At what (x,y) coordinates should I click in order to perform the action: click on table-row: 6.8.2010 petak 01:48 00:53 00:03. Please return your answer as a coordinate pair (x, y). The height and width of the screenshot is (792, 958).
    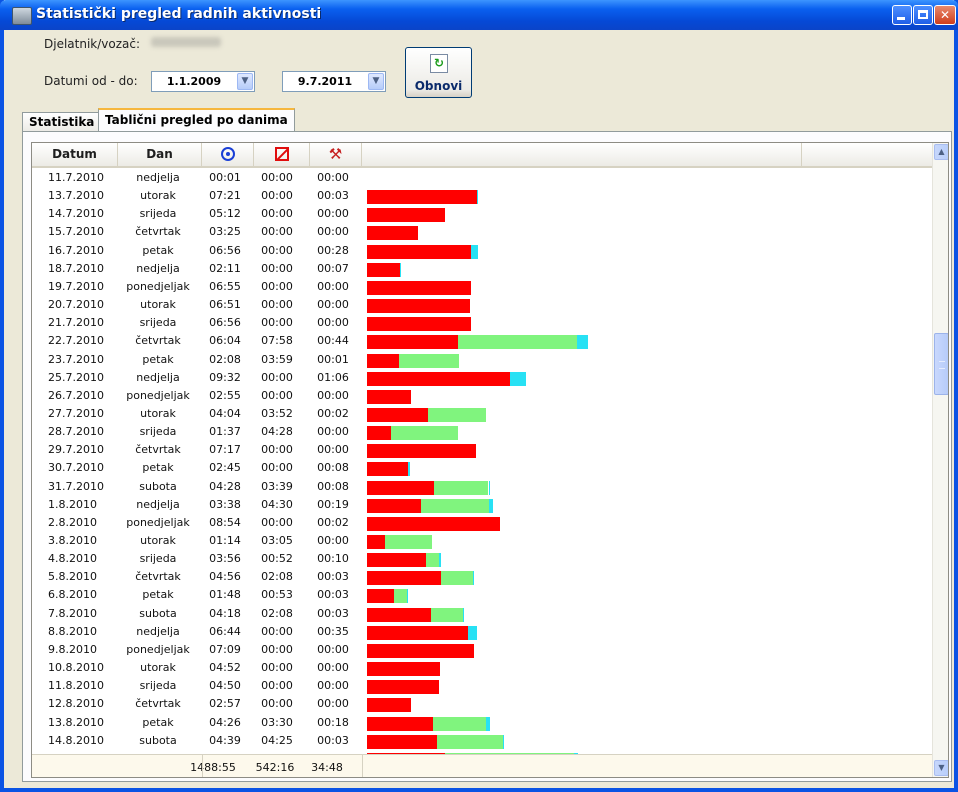
    Looking at the image, I should click on (482, 595).